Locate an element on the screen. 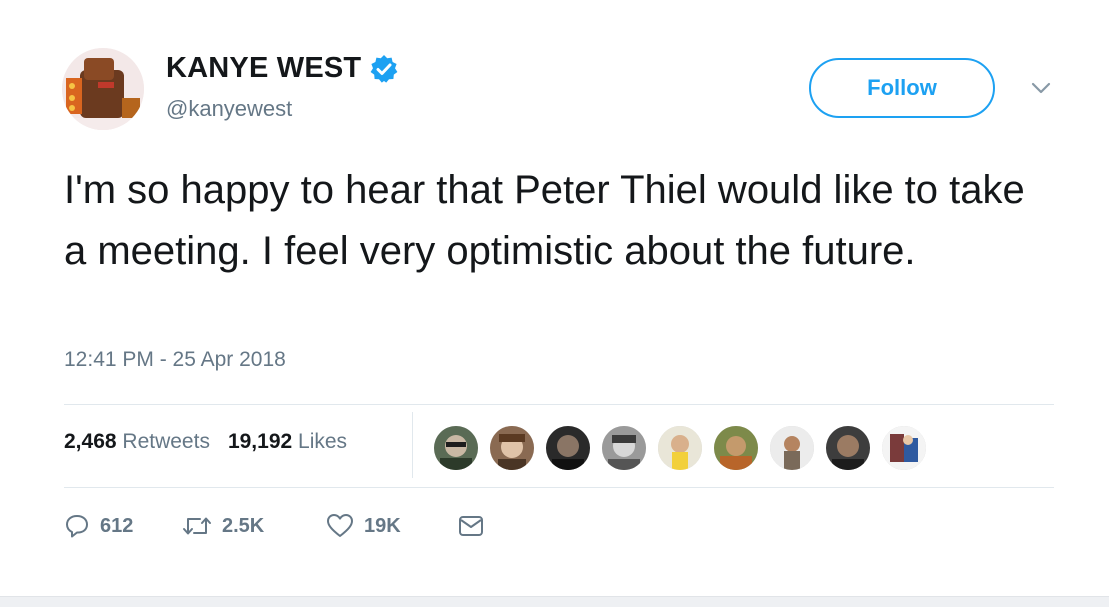 Image resolution: width=1109 pixels, height=607 pixels. like-button: 19K is located at coordinates (375, 526).